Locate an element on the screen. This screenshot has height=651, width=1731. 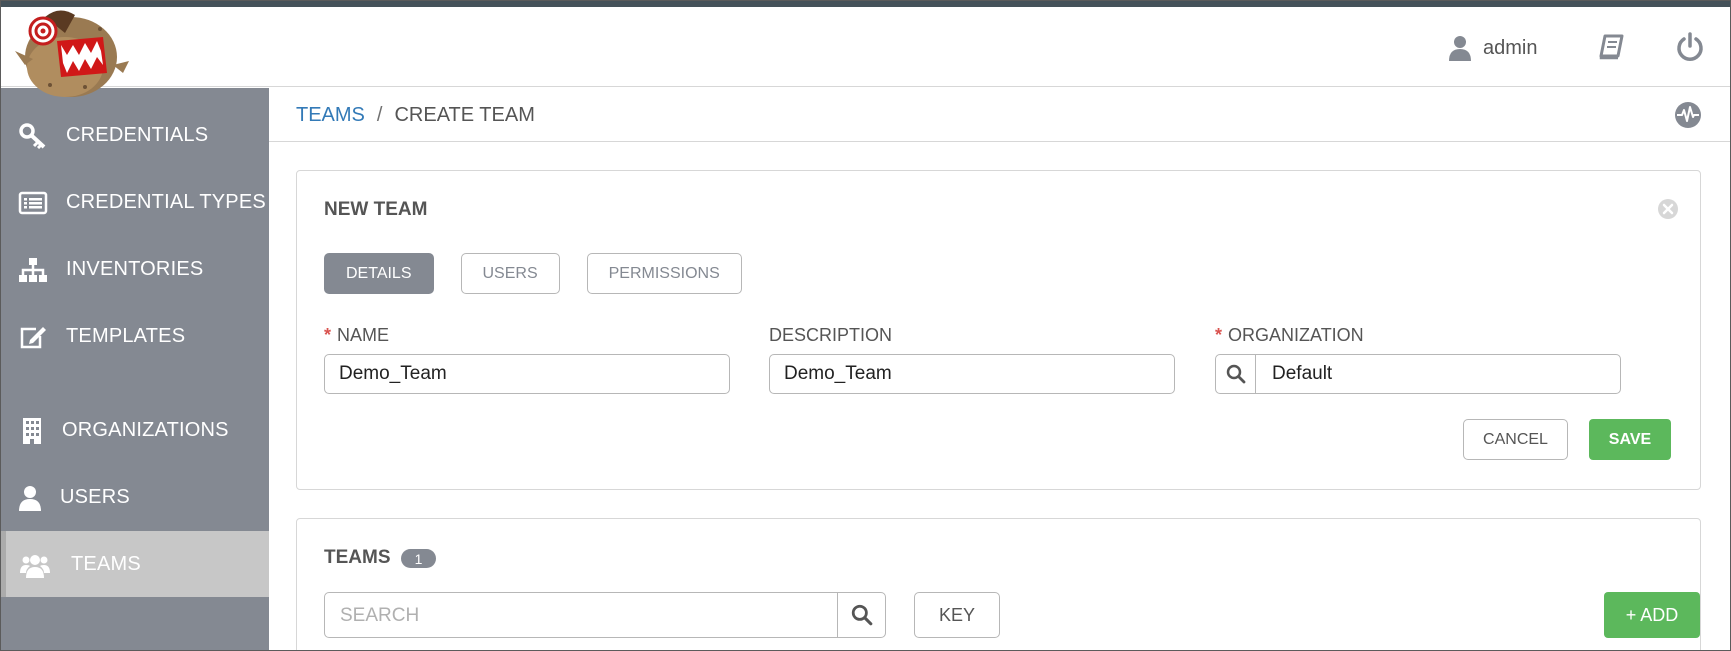
sidebar-item-label: TEAMS is located at coordinates (106, 563).